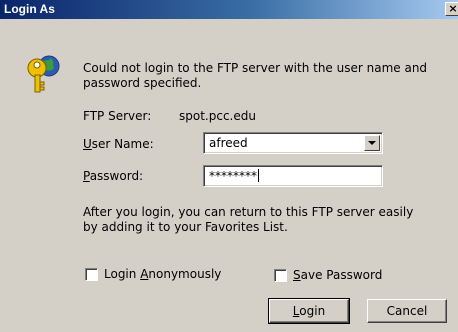 The image size is (458, 332). I want to click on key-icon, so click(43, 74).